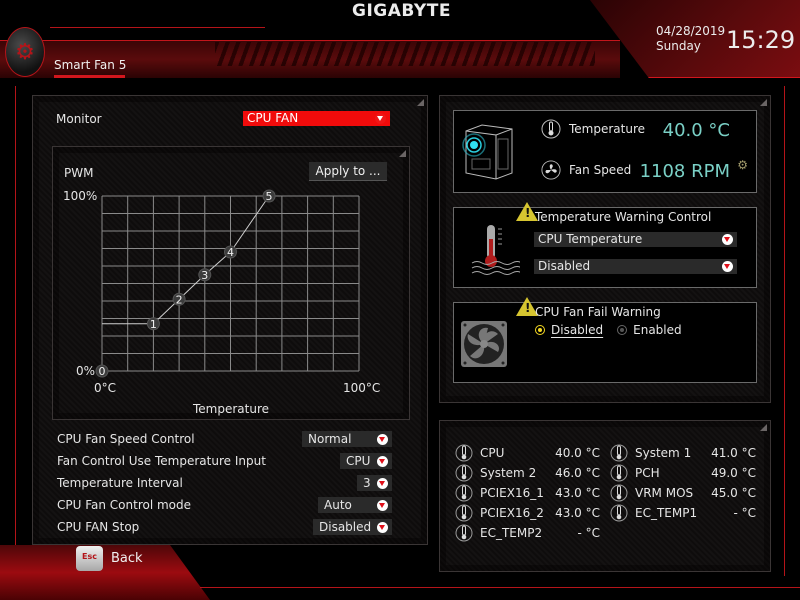 The image size is (800, 600). I want to click on curve-point-3: 3, so click(205, 275).